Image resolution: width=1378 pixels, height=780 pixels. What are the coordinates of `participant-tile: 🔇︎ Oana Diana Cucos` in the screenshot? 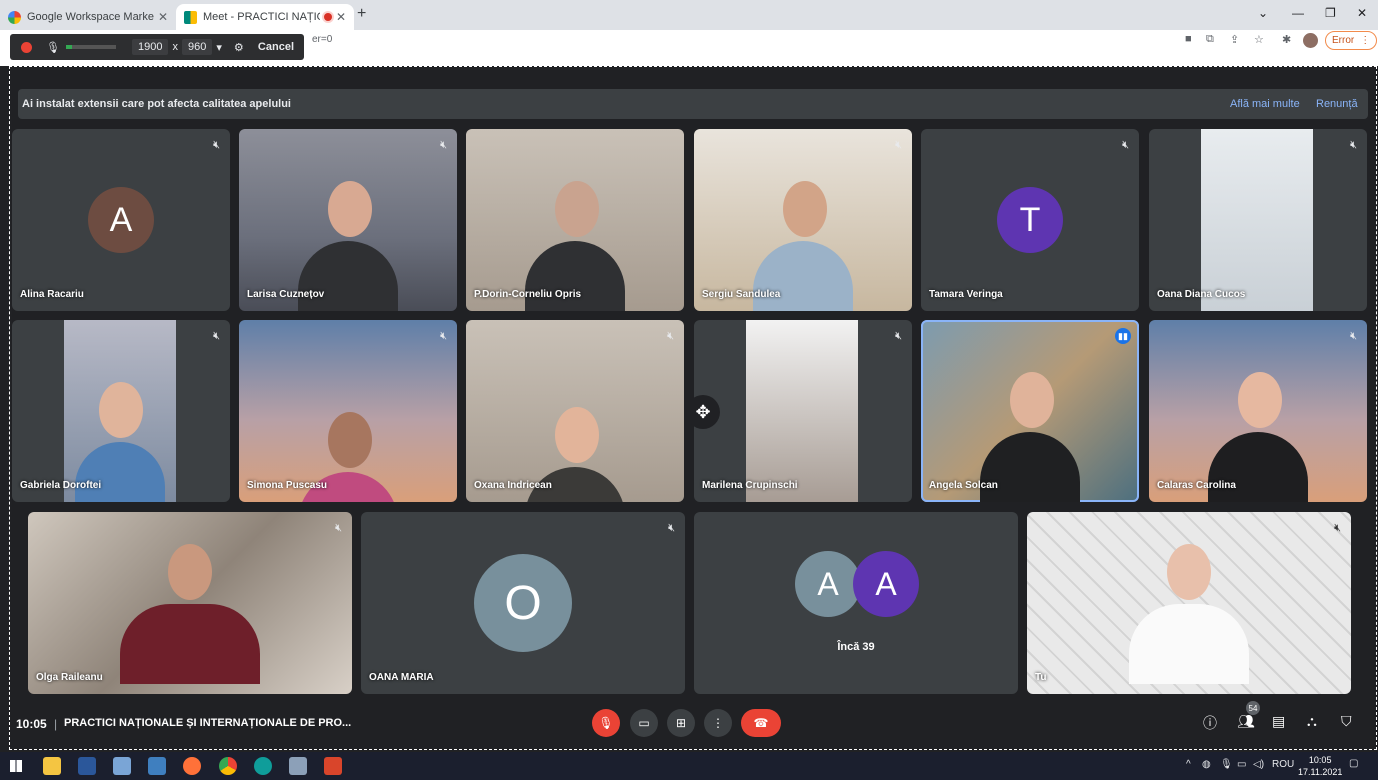 It's located at (1258, 220).